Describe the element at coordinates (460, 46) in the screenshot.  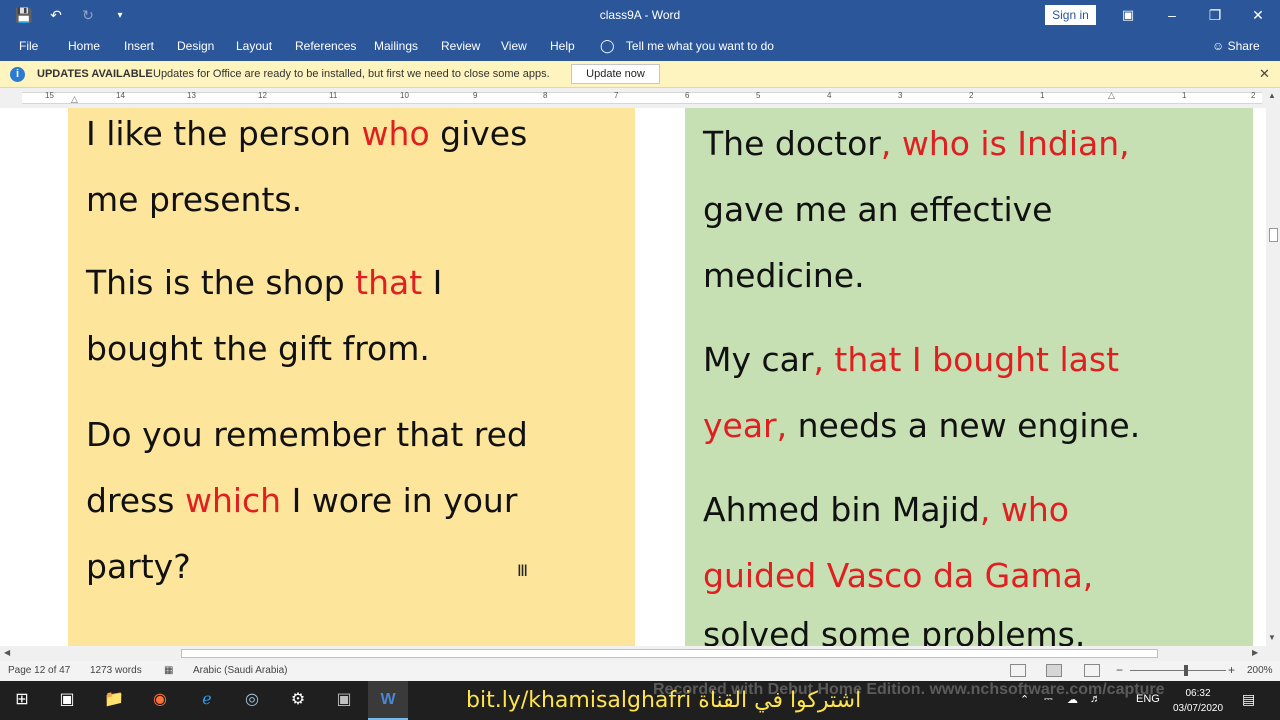
I see `tab-review: Review` at that location.